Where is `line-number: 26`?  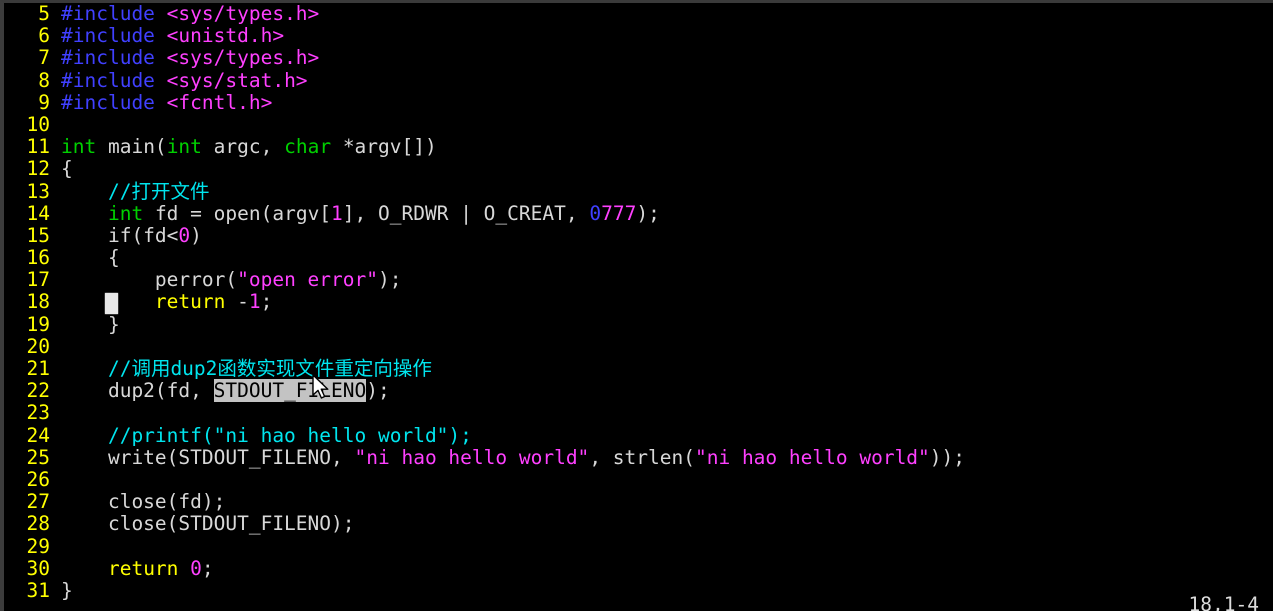 line-number: 26 is located at coordinates (38, 479).